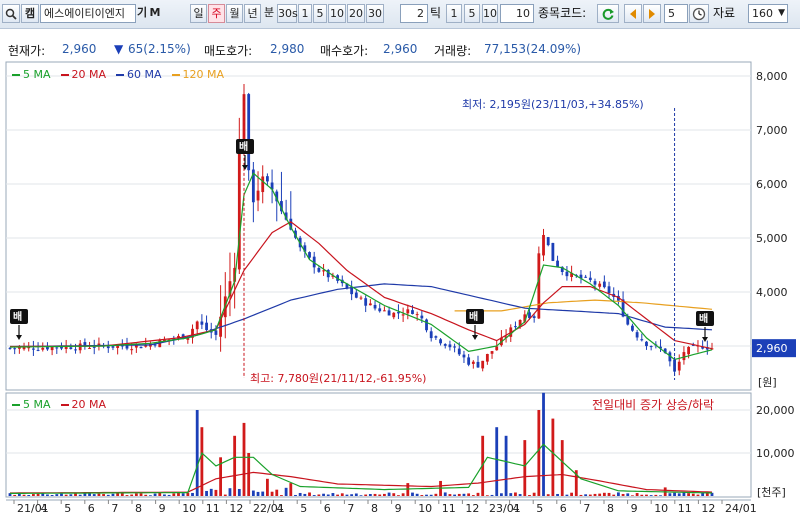 Image resolution: width=800 pixels, height=517 pixels. I want to click on search-icon, so click(11, 13).